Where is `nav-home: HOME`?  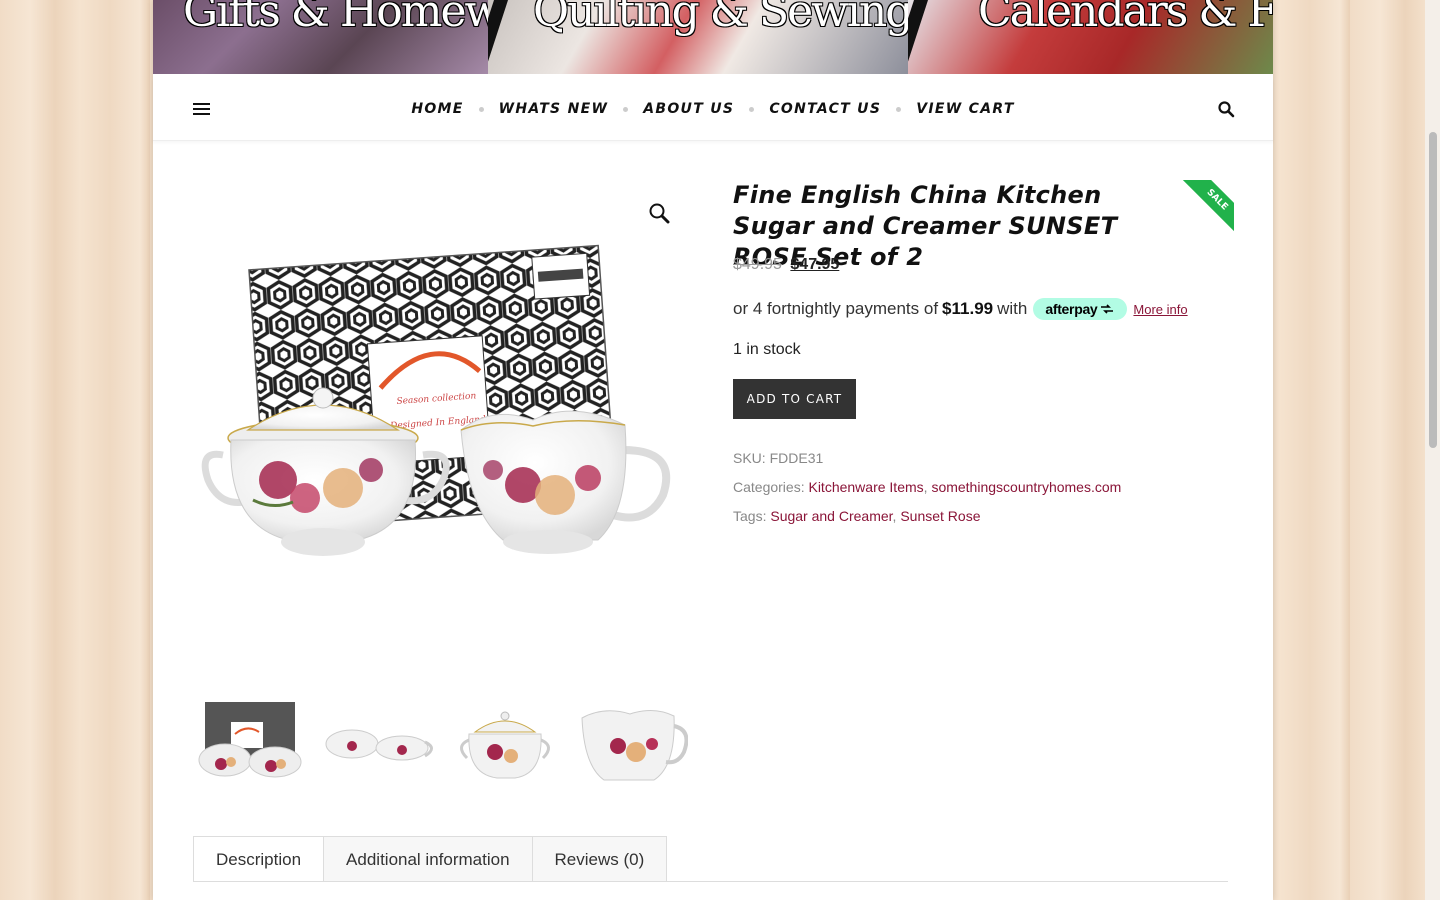
nav-home: HOME is located at coordinates (437, 109).